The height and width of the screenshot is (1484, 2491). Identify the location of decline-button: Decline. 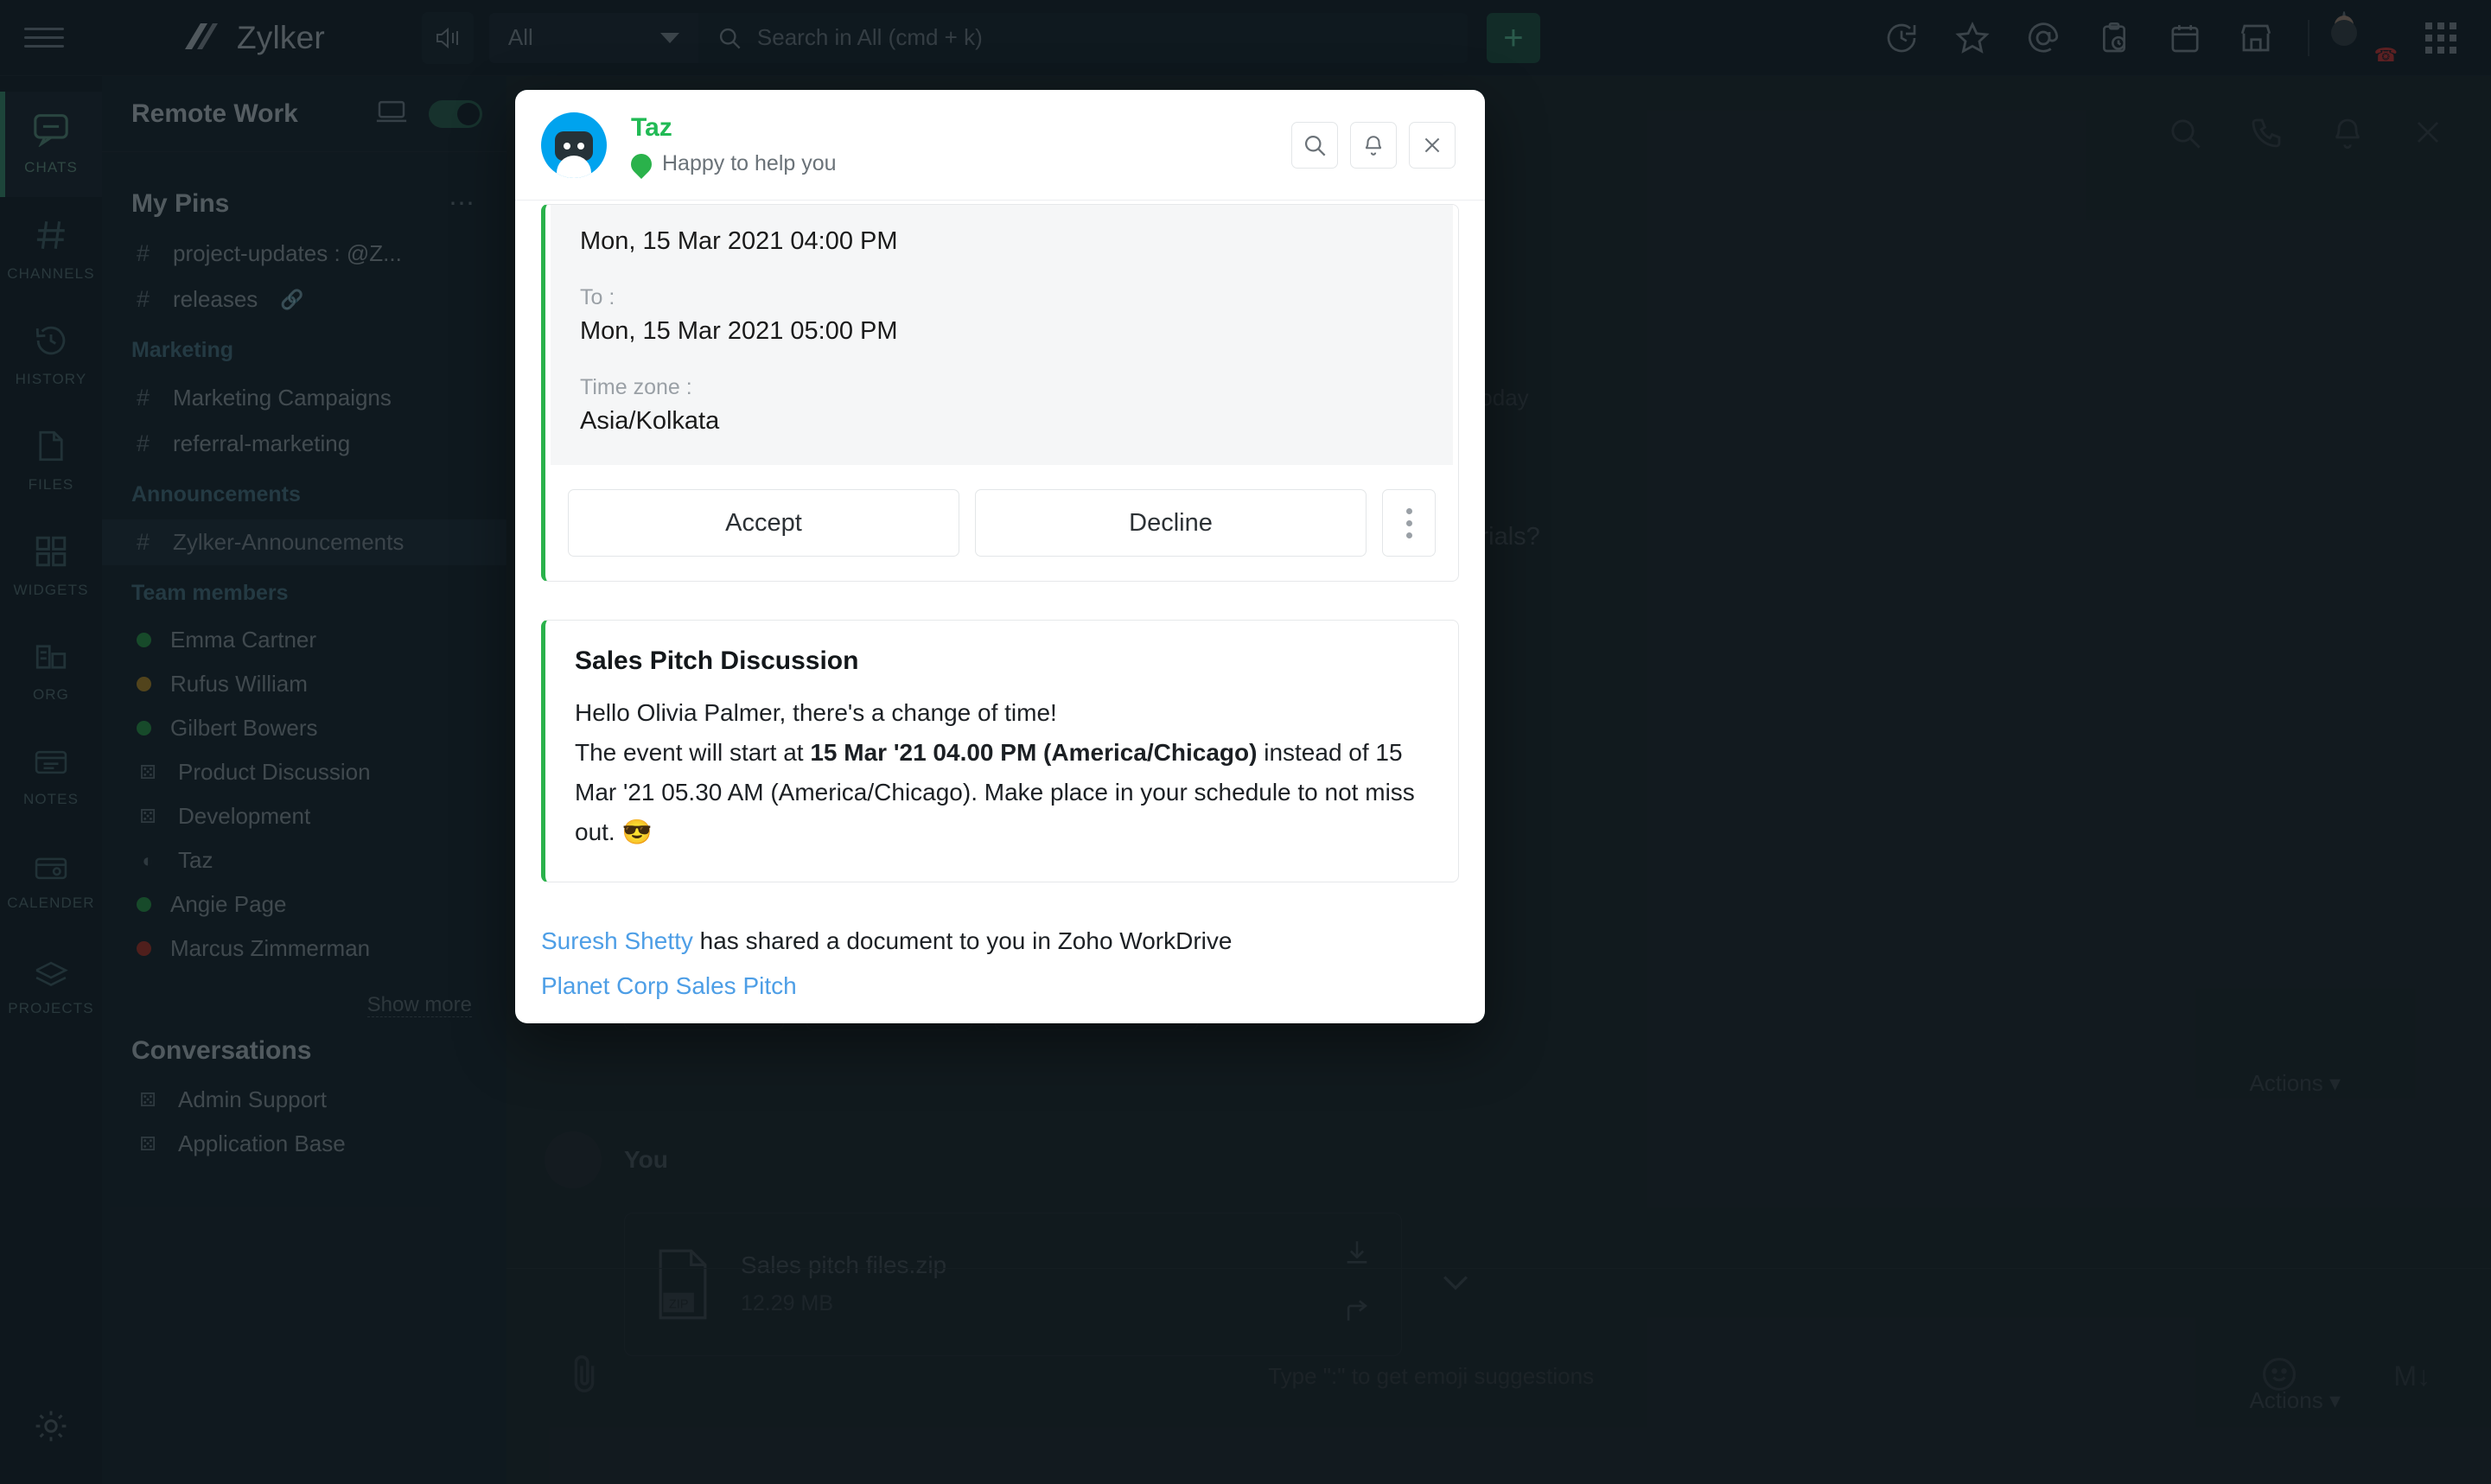
(1171, 523).